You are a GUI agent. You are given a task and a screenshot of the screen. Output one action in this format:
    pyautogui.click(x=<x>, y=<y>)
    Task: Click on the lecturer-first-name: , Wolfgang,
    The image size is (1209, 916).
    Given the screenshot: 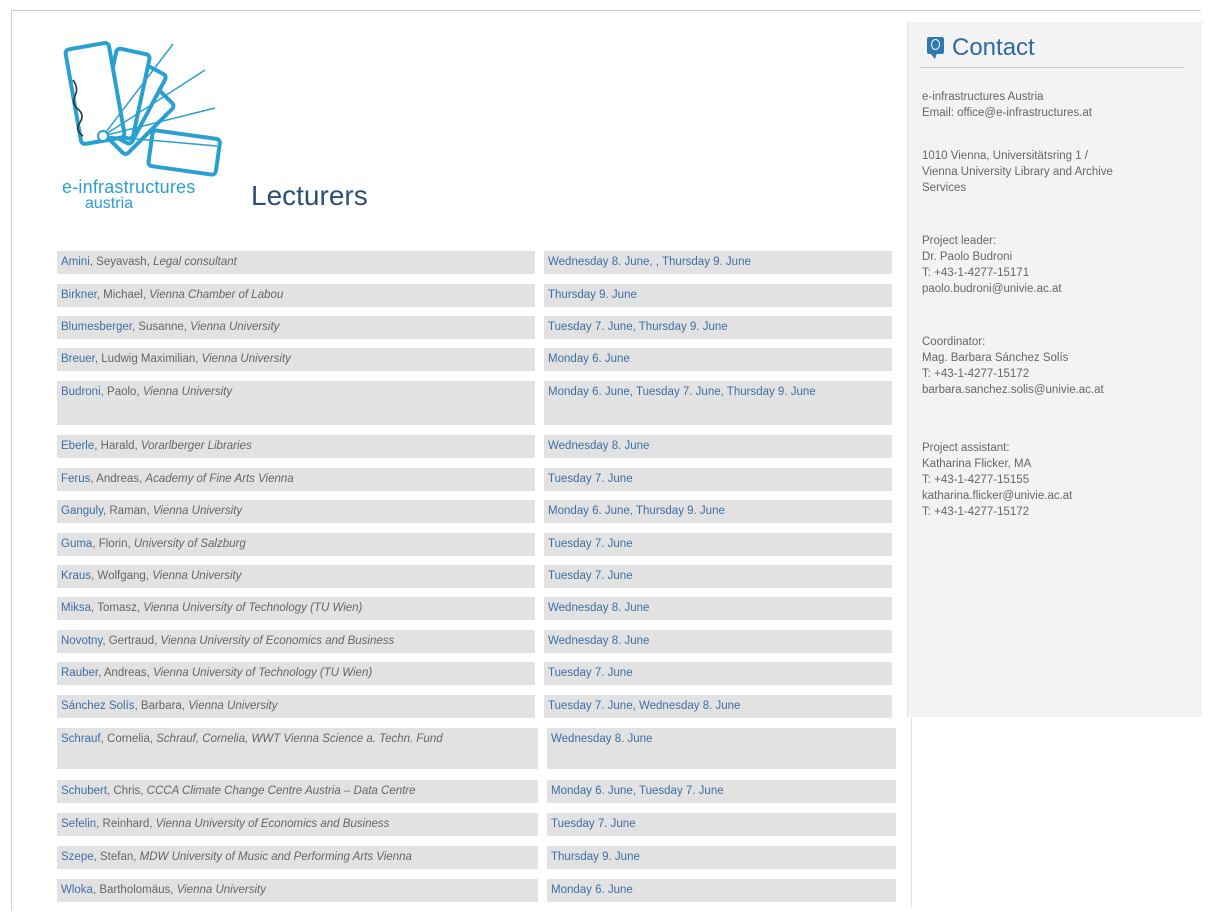 What is the action you would take?
    pyautogui.click(x=122, y=576)
    